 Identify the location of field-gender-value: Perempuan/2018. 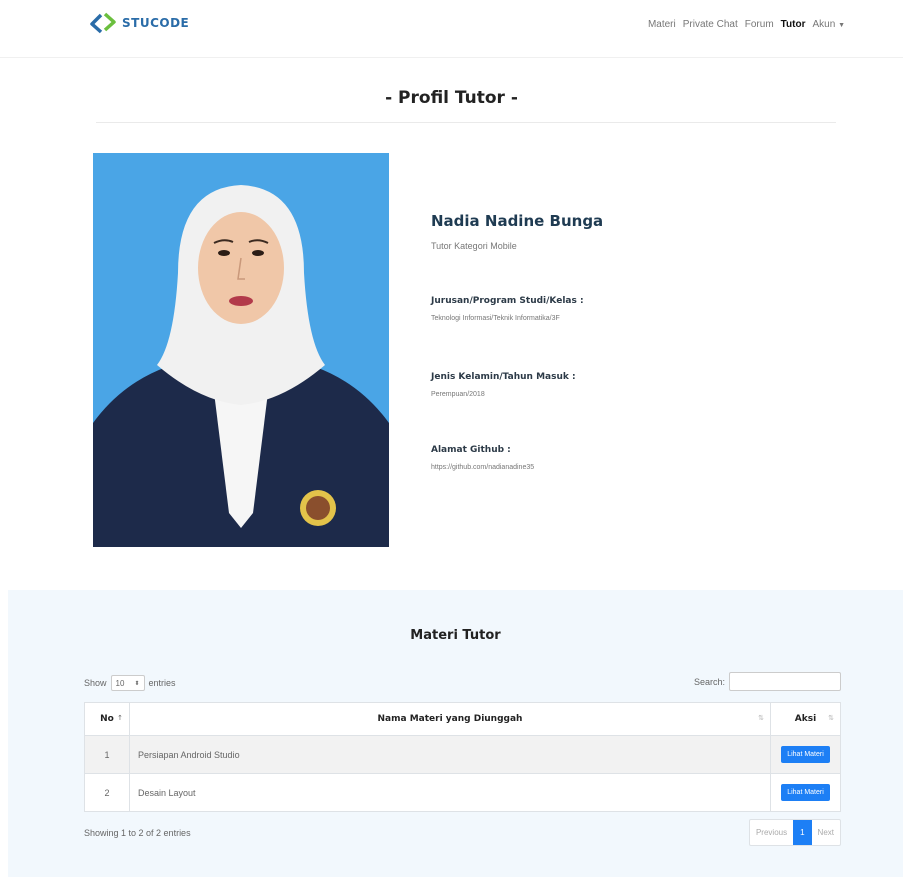
(458, 394).